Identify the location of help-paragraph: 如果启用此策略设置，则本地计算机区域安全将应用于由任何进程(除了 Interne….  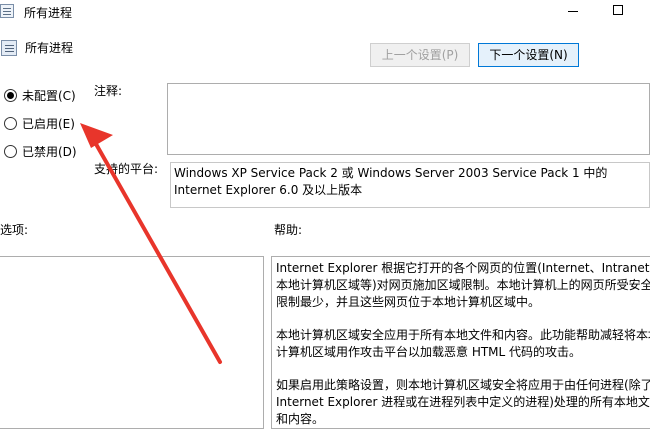
(463, 402).